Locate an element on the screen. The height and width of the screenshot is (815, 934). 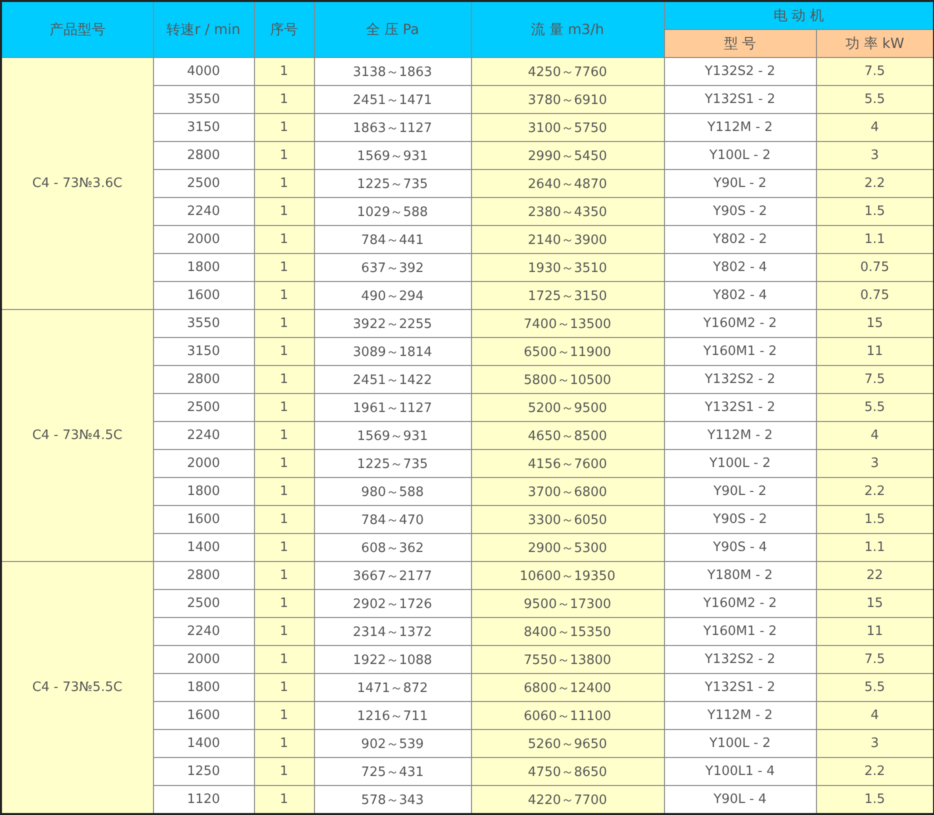
table-cell: 6060～11100 is located at coordinates (567, 716).